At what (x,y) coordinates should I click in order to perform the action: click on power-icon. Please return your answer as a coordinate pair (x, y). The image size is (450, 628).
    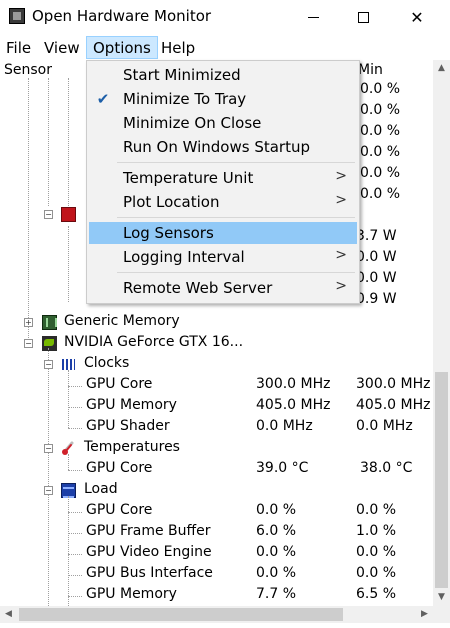
    Looking at the image, I should click on (68, 214).